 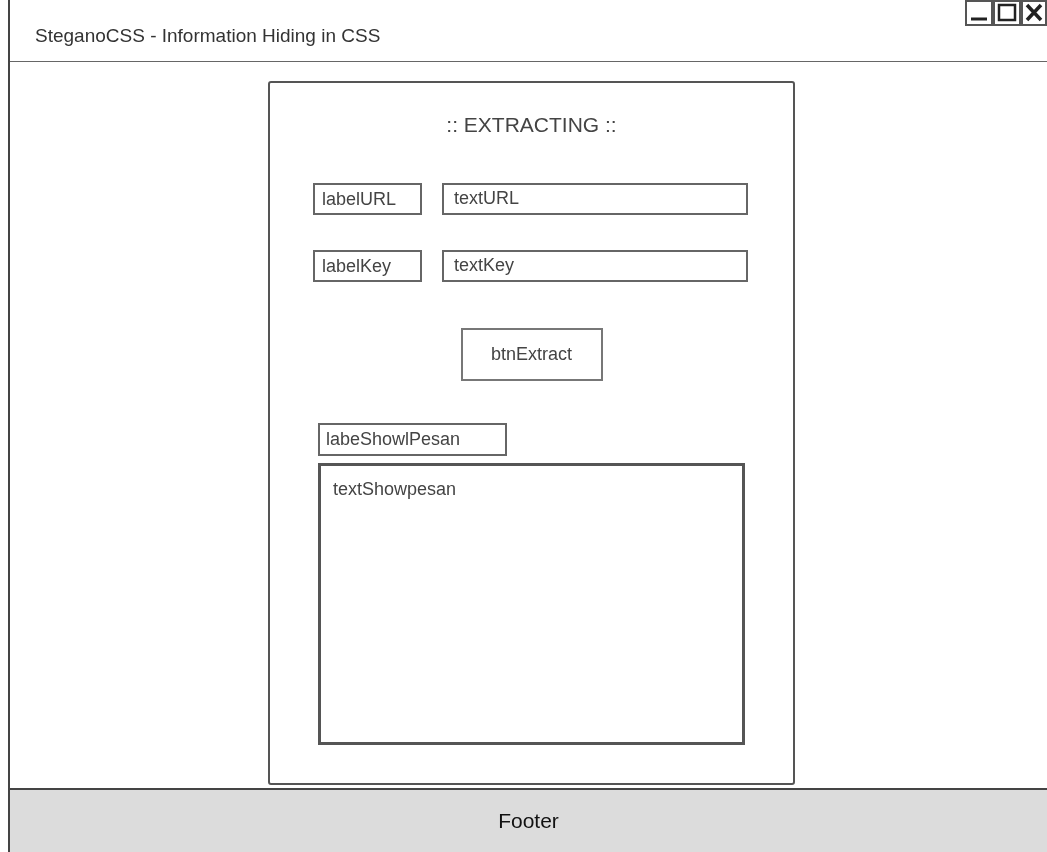 What do you see at coordinates (367, 265) in the screenshot?
I see `field-label: labelKey` at bounding box center [367, 265].